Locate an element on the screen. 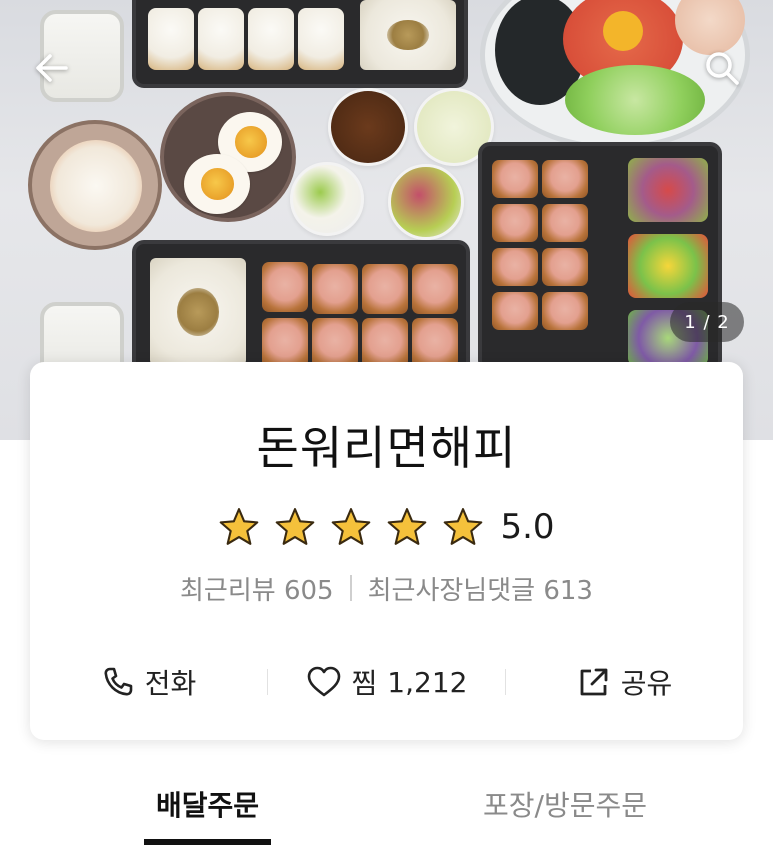  store-name: 돈워리면해피 is located at coordinates (386, 448).